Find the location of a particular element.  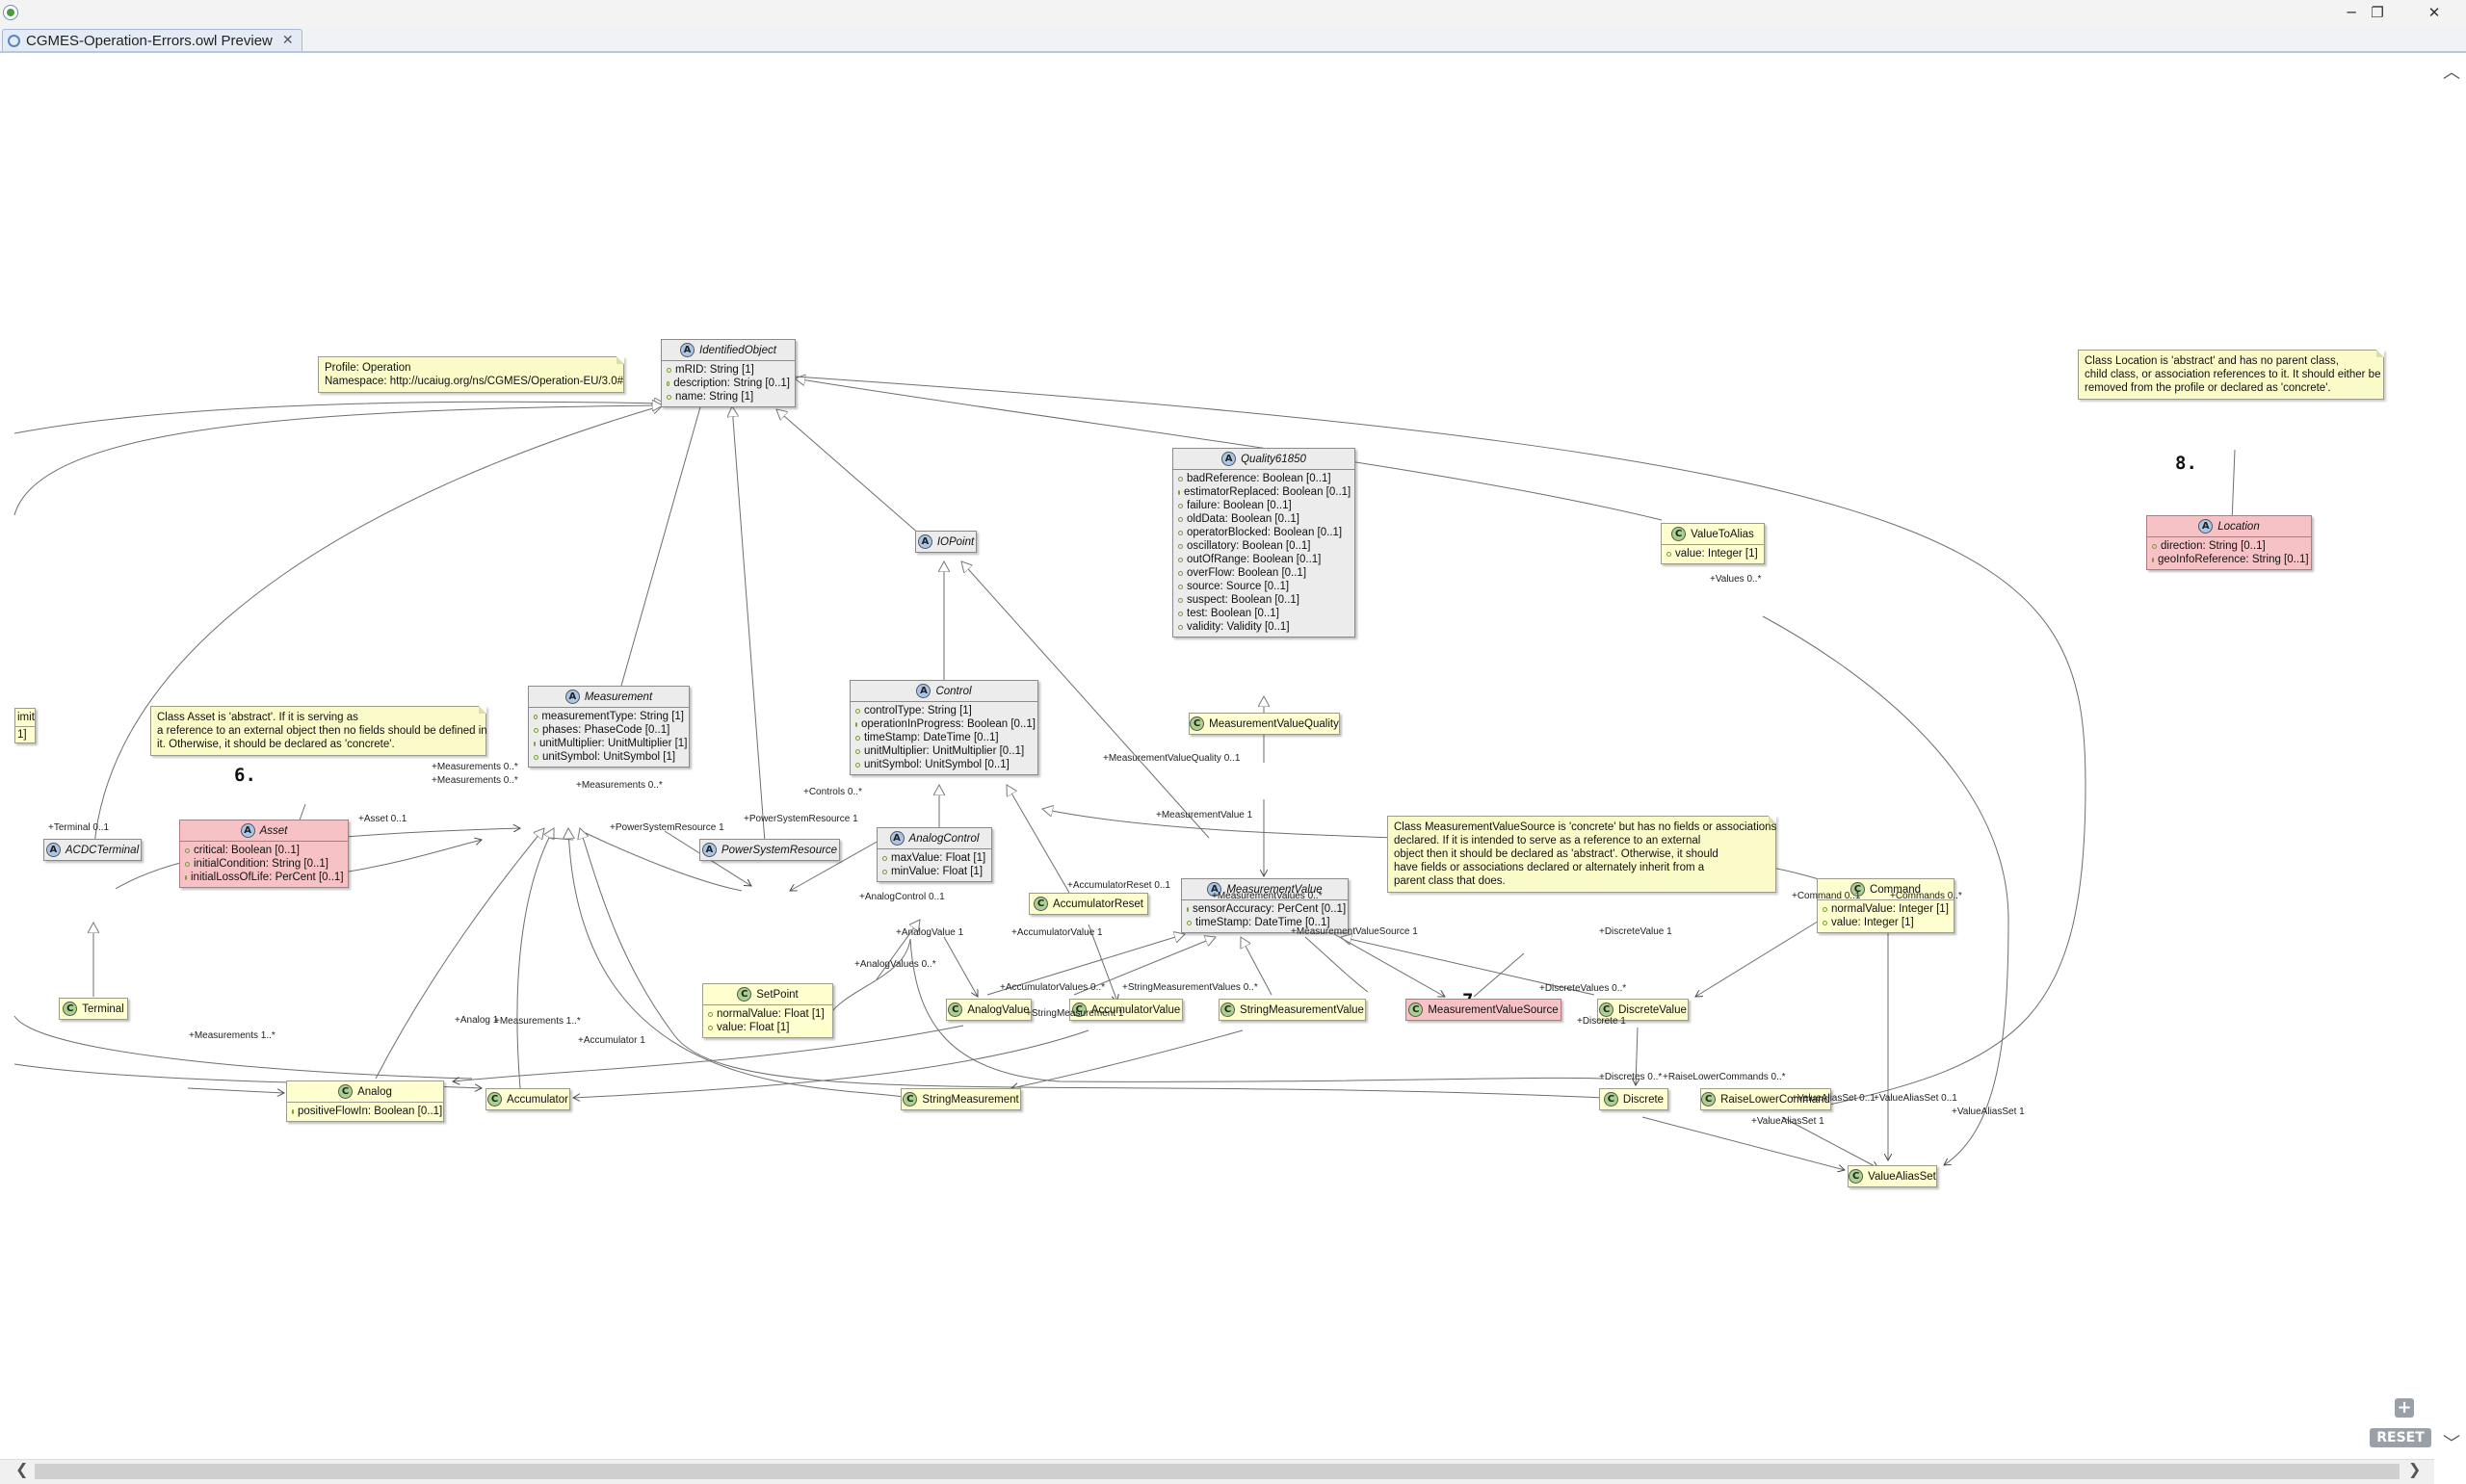

edge-label: +Discretes 0..* is located at coordinates (1631, 1077).